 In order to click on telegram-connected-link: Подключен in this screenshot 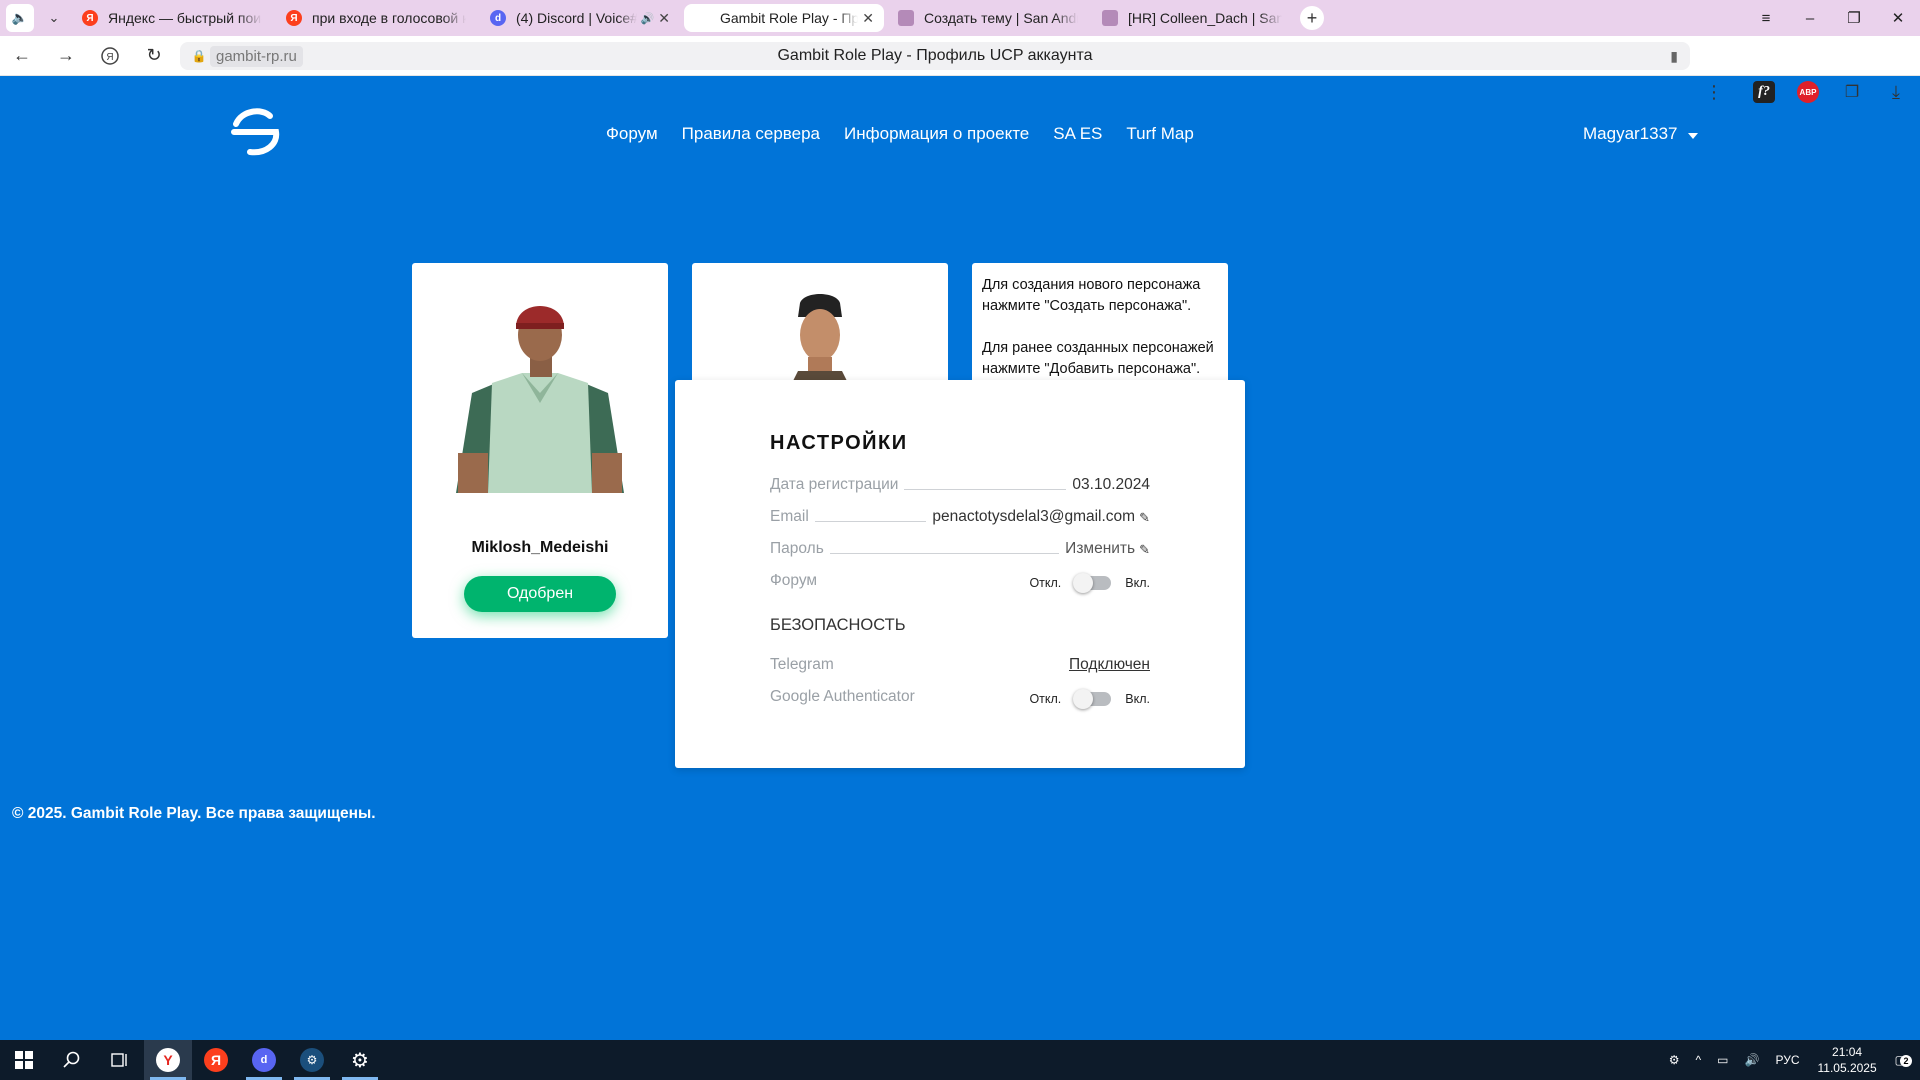, I will do `click(1109, 665)`.